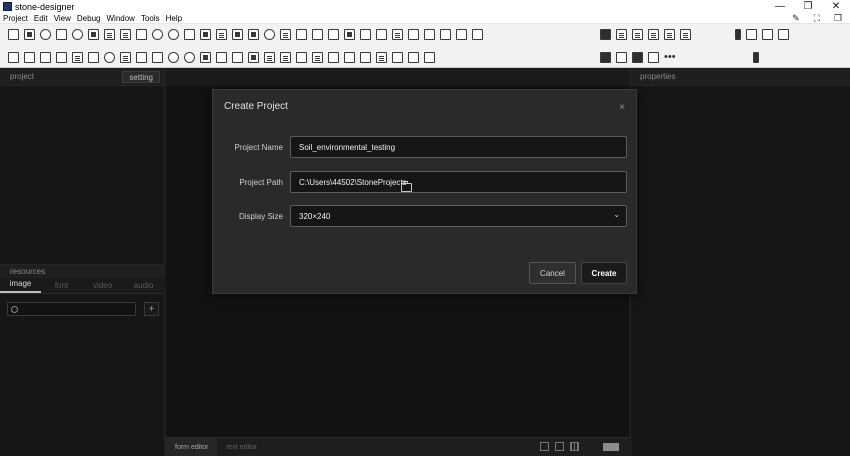 The image size is (850, 456). Describe the element at coordinates (141, 57) in the screenshot. I see `check-list-widget-icon` at that location.